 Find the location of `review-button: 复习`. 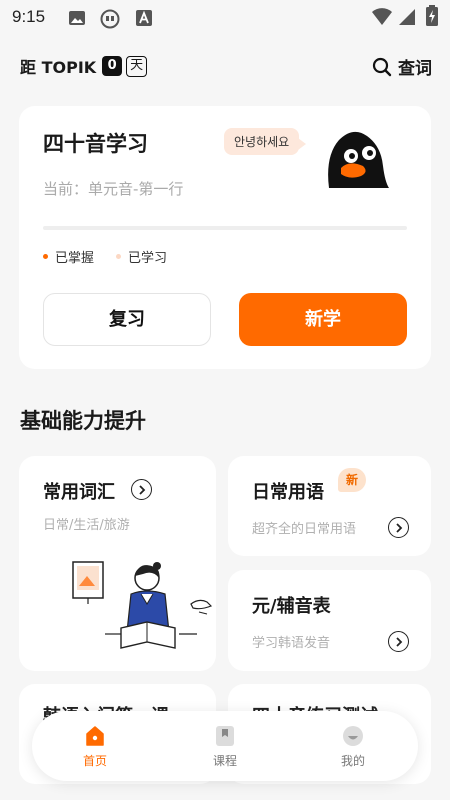

review-button: 复习 is located at coordinates (127, 319).